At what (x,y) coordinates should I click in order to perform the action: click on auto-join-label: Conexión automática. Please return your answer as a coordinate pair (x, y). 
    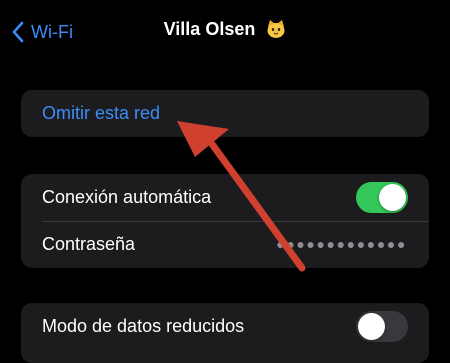
    Looking at the image, I should click on (127, 197).